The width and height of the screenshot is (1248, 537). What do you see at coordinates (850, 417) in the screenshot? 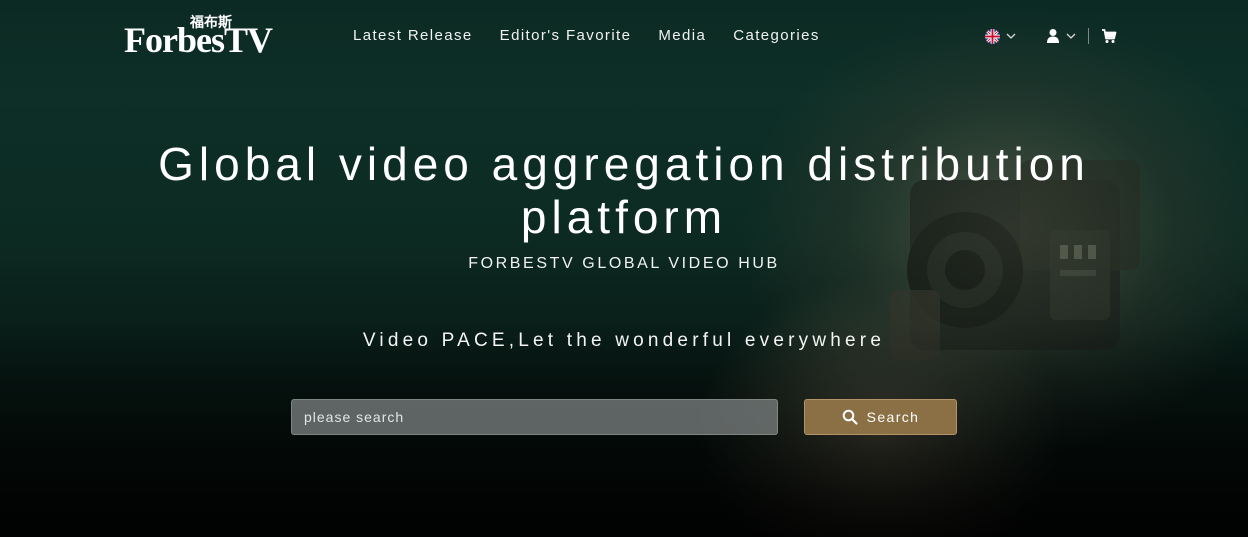
I see `search-icon` at bounding box center [850, 417].